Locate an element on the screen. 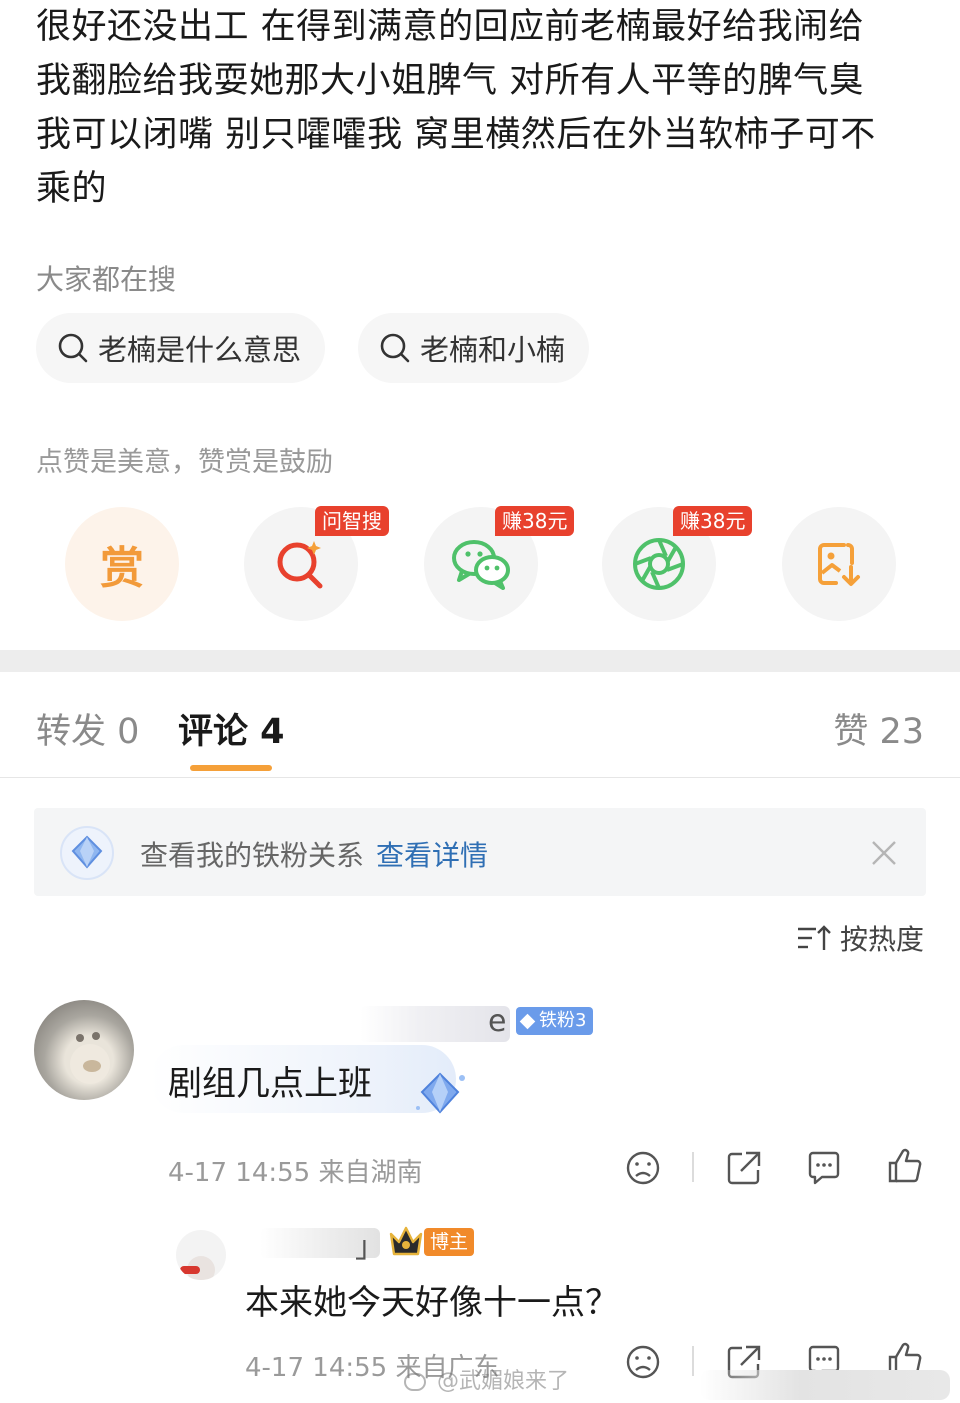  search-heading: 大家都在搜 is located at coordinates (106, 279).